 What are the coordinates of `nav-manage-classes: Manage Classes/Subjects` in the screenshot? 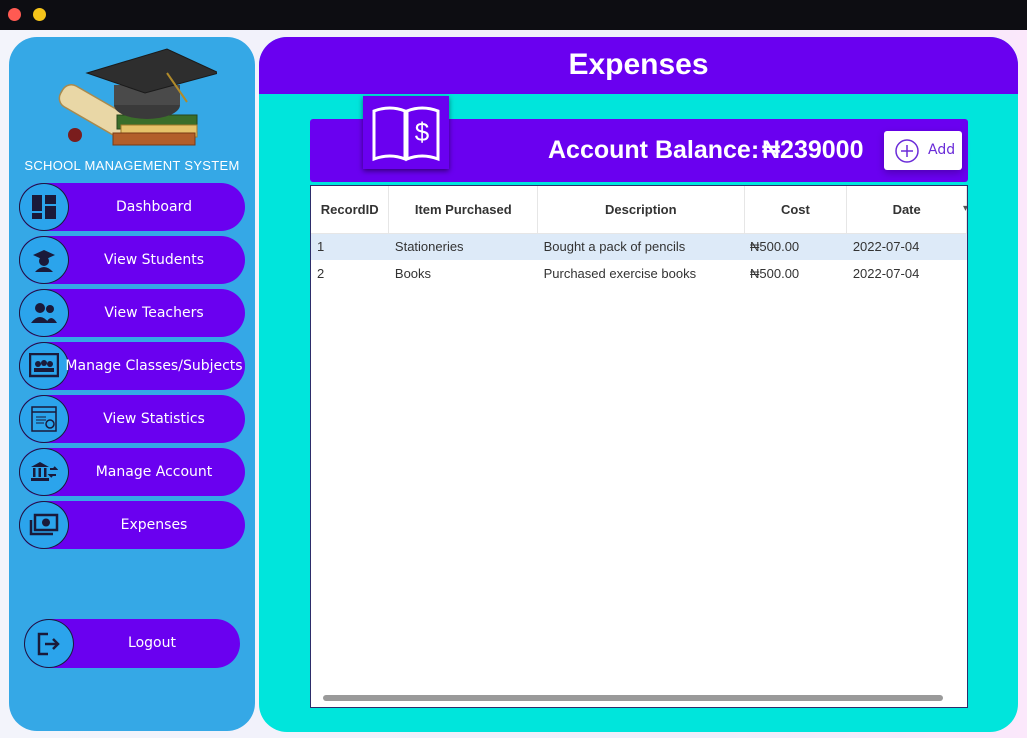 It's located at (132, 366).